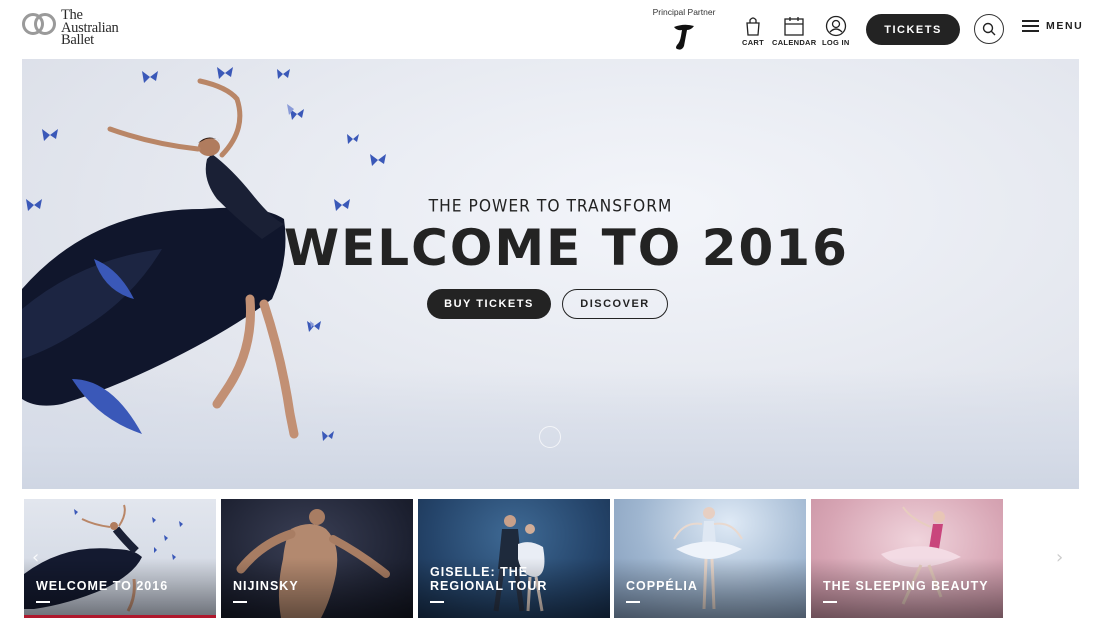 The image size is (1100, 635). What do you see at coordinates (35, 557) in the screenshot?
I see `chevron-left-icon: ‹` at bounding box center [35, 557].